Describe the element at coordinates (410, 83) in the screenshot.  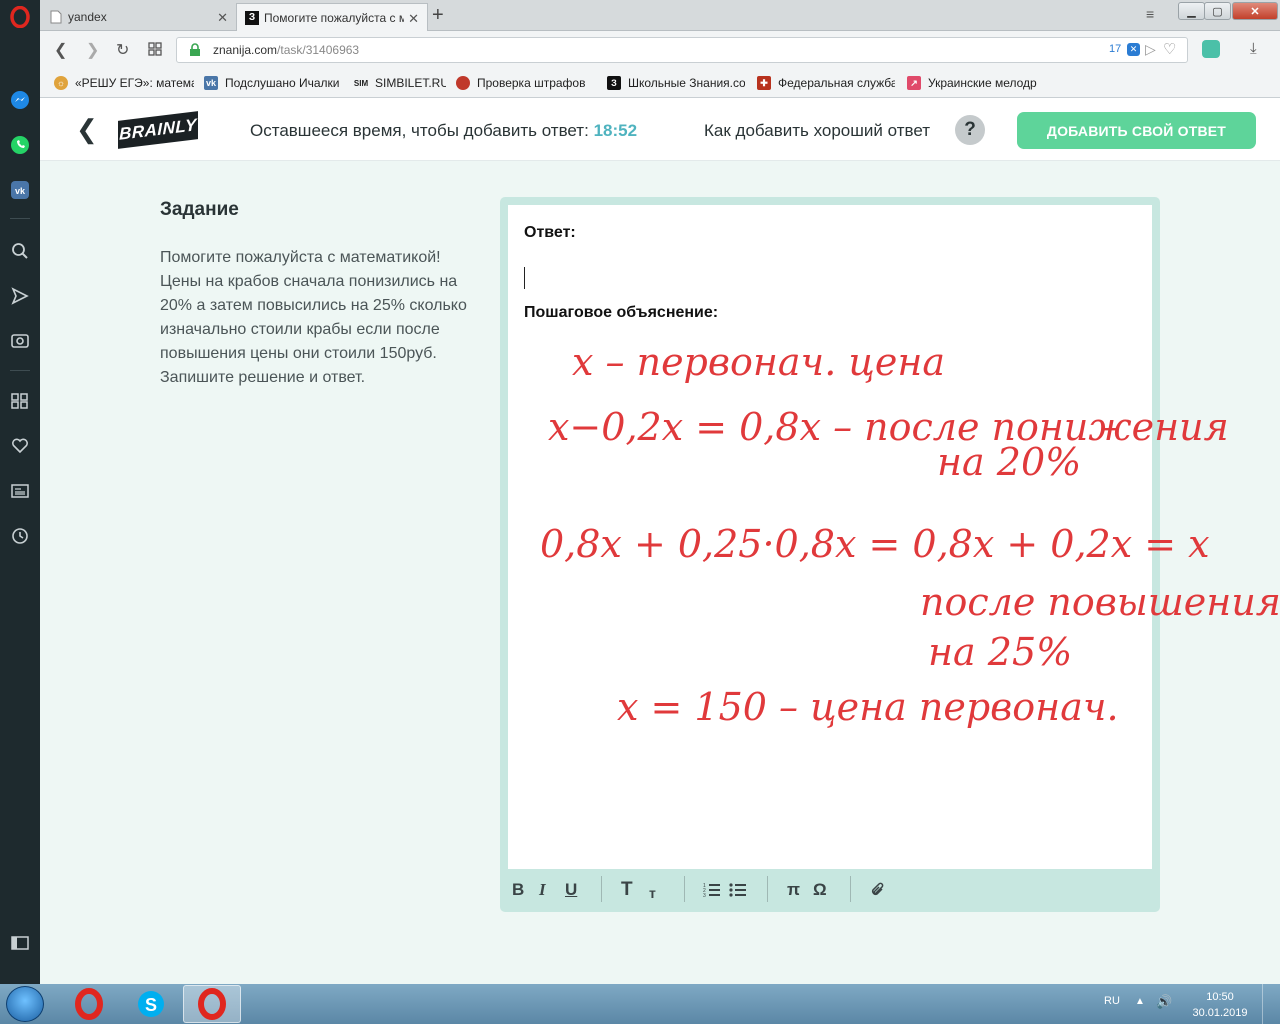
I see `bookmark-label: SIMBILET.RU` at that location.